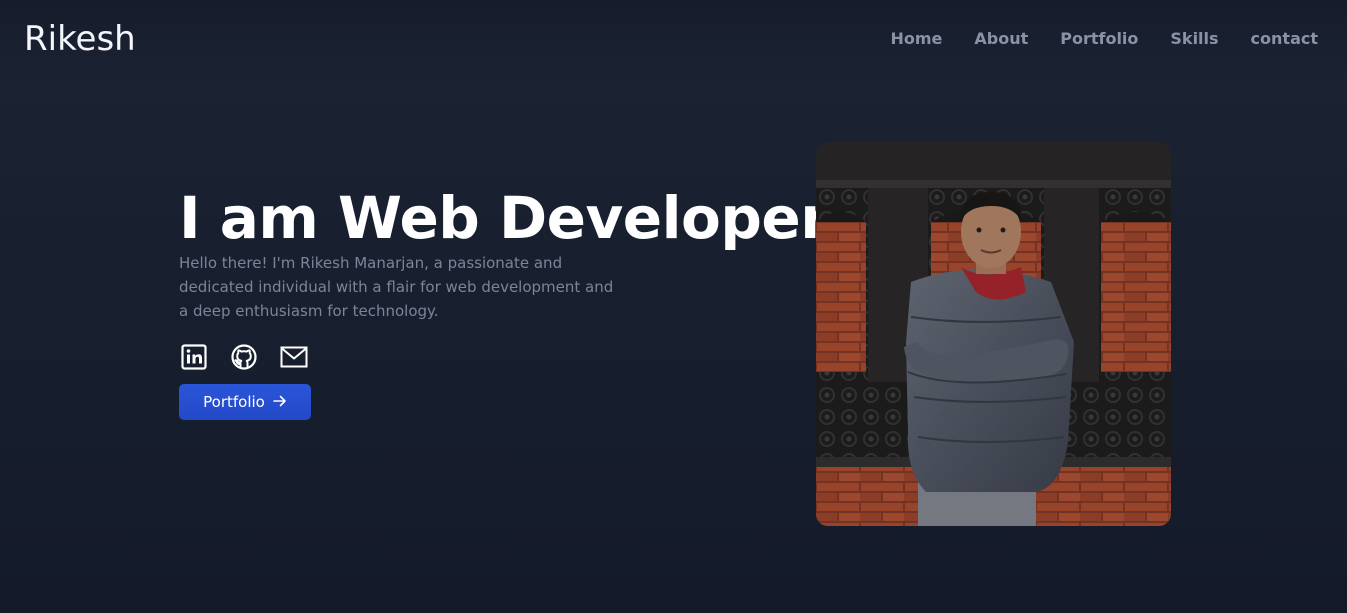 The width and height of the screenshot is (1347, 613). Describe the element at coordinates (916, 39) in the screenshot. I see `nav-link-home: Home` at that location.